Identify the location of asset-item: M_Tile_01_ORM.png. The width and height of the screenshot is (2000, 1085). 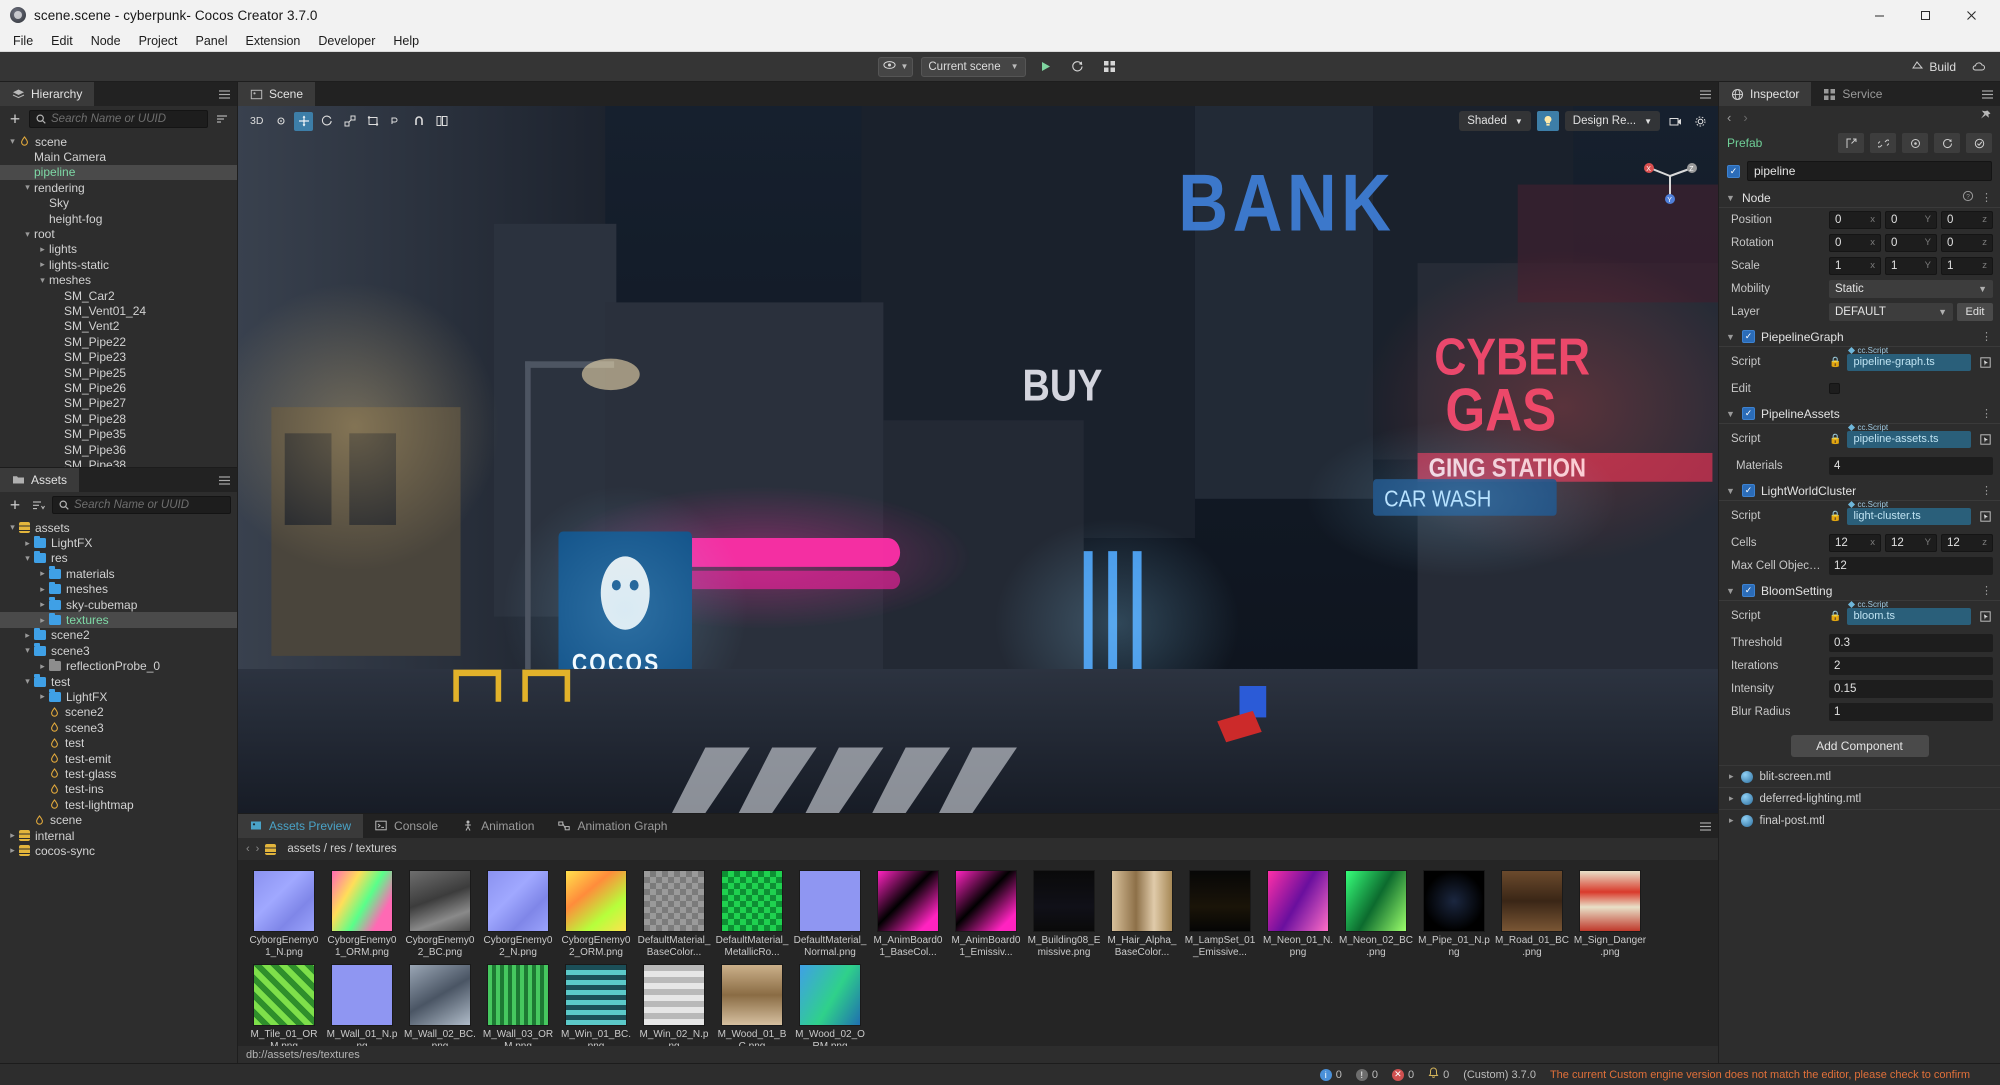
(284, 1005).